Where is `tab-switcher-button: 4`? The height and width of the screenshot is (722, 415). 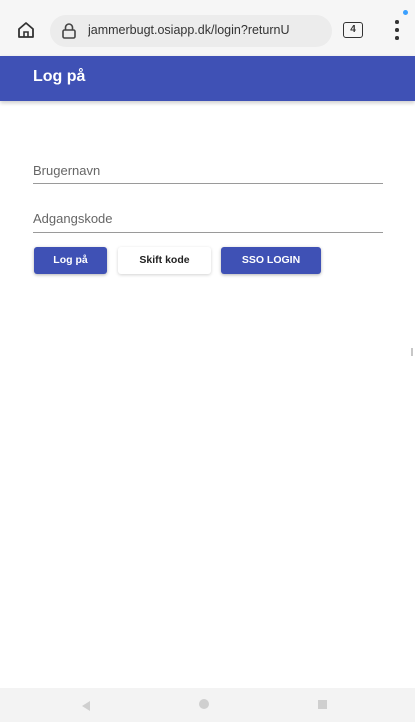
tab-switcher-button: 4 is located at coordinates (353, 30).